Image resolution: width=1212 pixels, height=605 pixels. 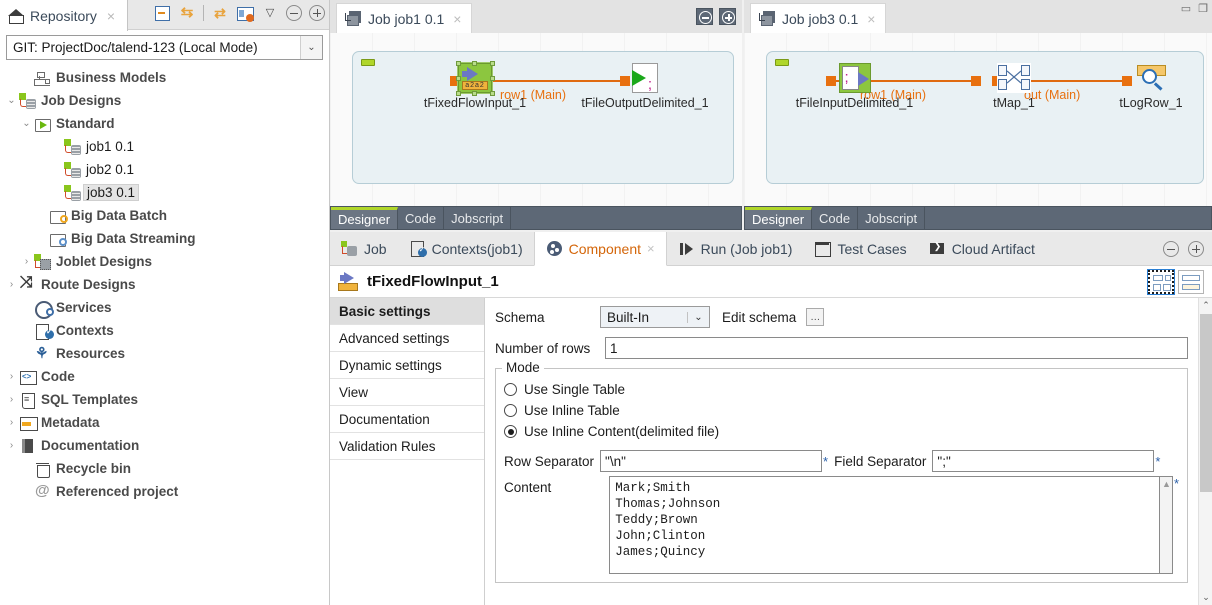 I want to click on tab-component: Component ×, so click(x=600, y=249).